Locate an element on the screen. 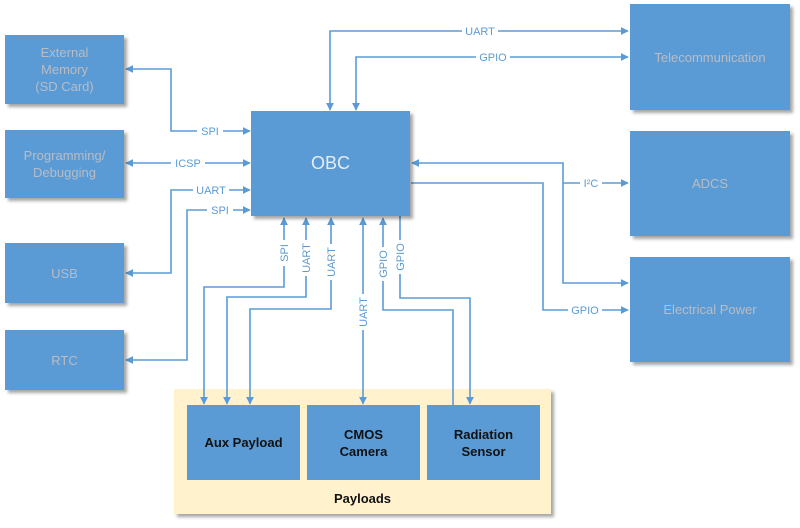  wire-obc-aux-uart1 is located at coordinates (266, 311).